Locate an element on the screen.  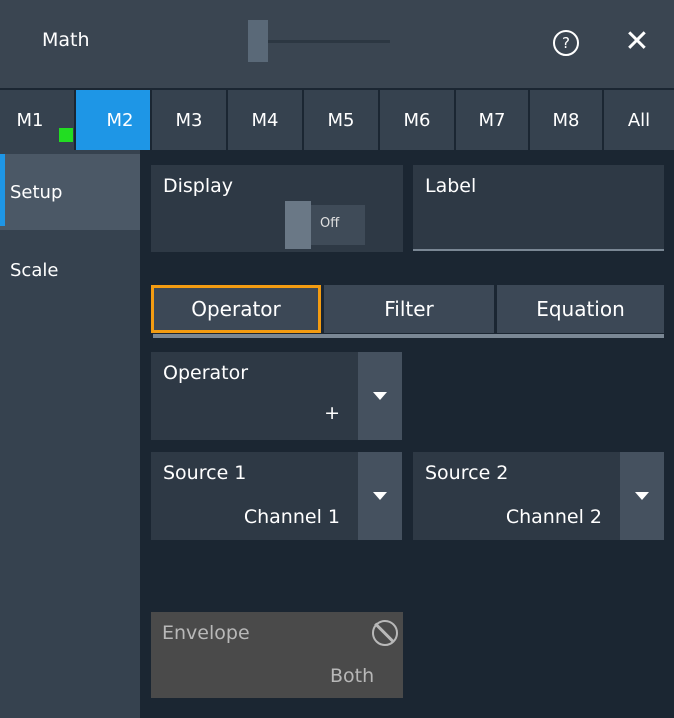
envelope-value: Both is located at coordinates (352, 676).